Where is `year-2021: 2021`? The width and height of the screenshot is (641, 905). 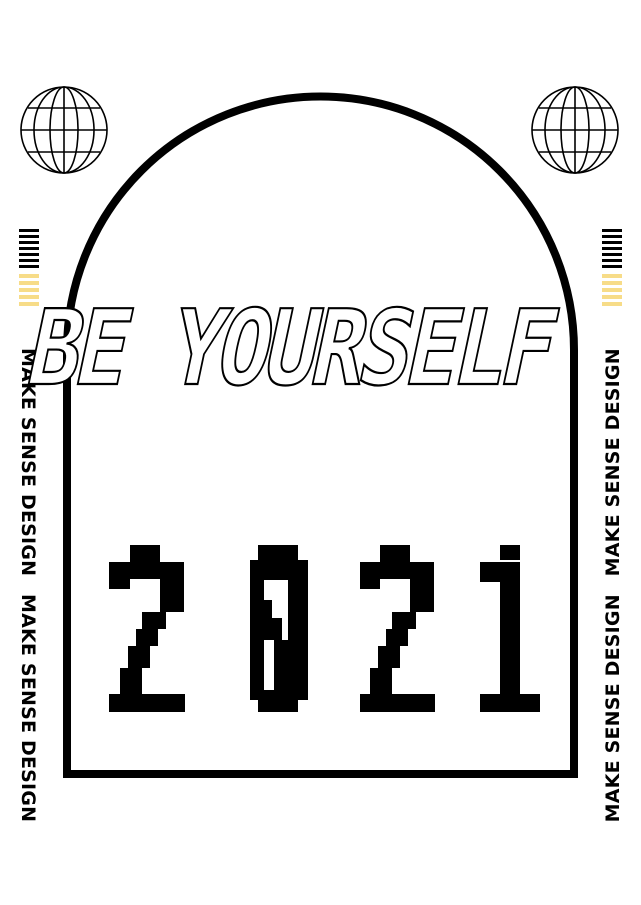 year-2021: 2021 is located at coordinates (324, 628).